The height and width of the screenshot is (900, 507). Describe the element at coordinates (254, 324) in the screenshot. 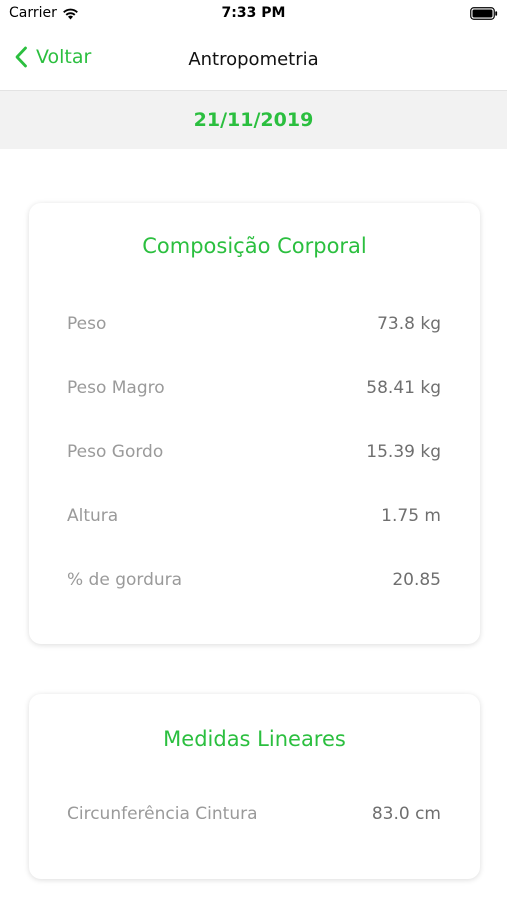

I see `list-item: Peso 73.8 kg` at that location.